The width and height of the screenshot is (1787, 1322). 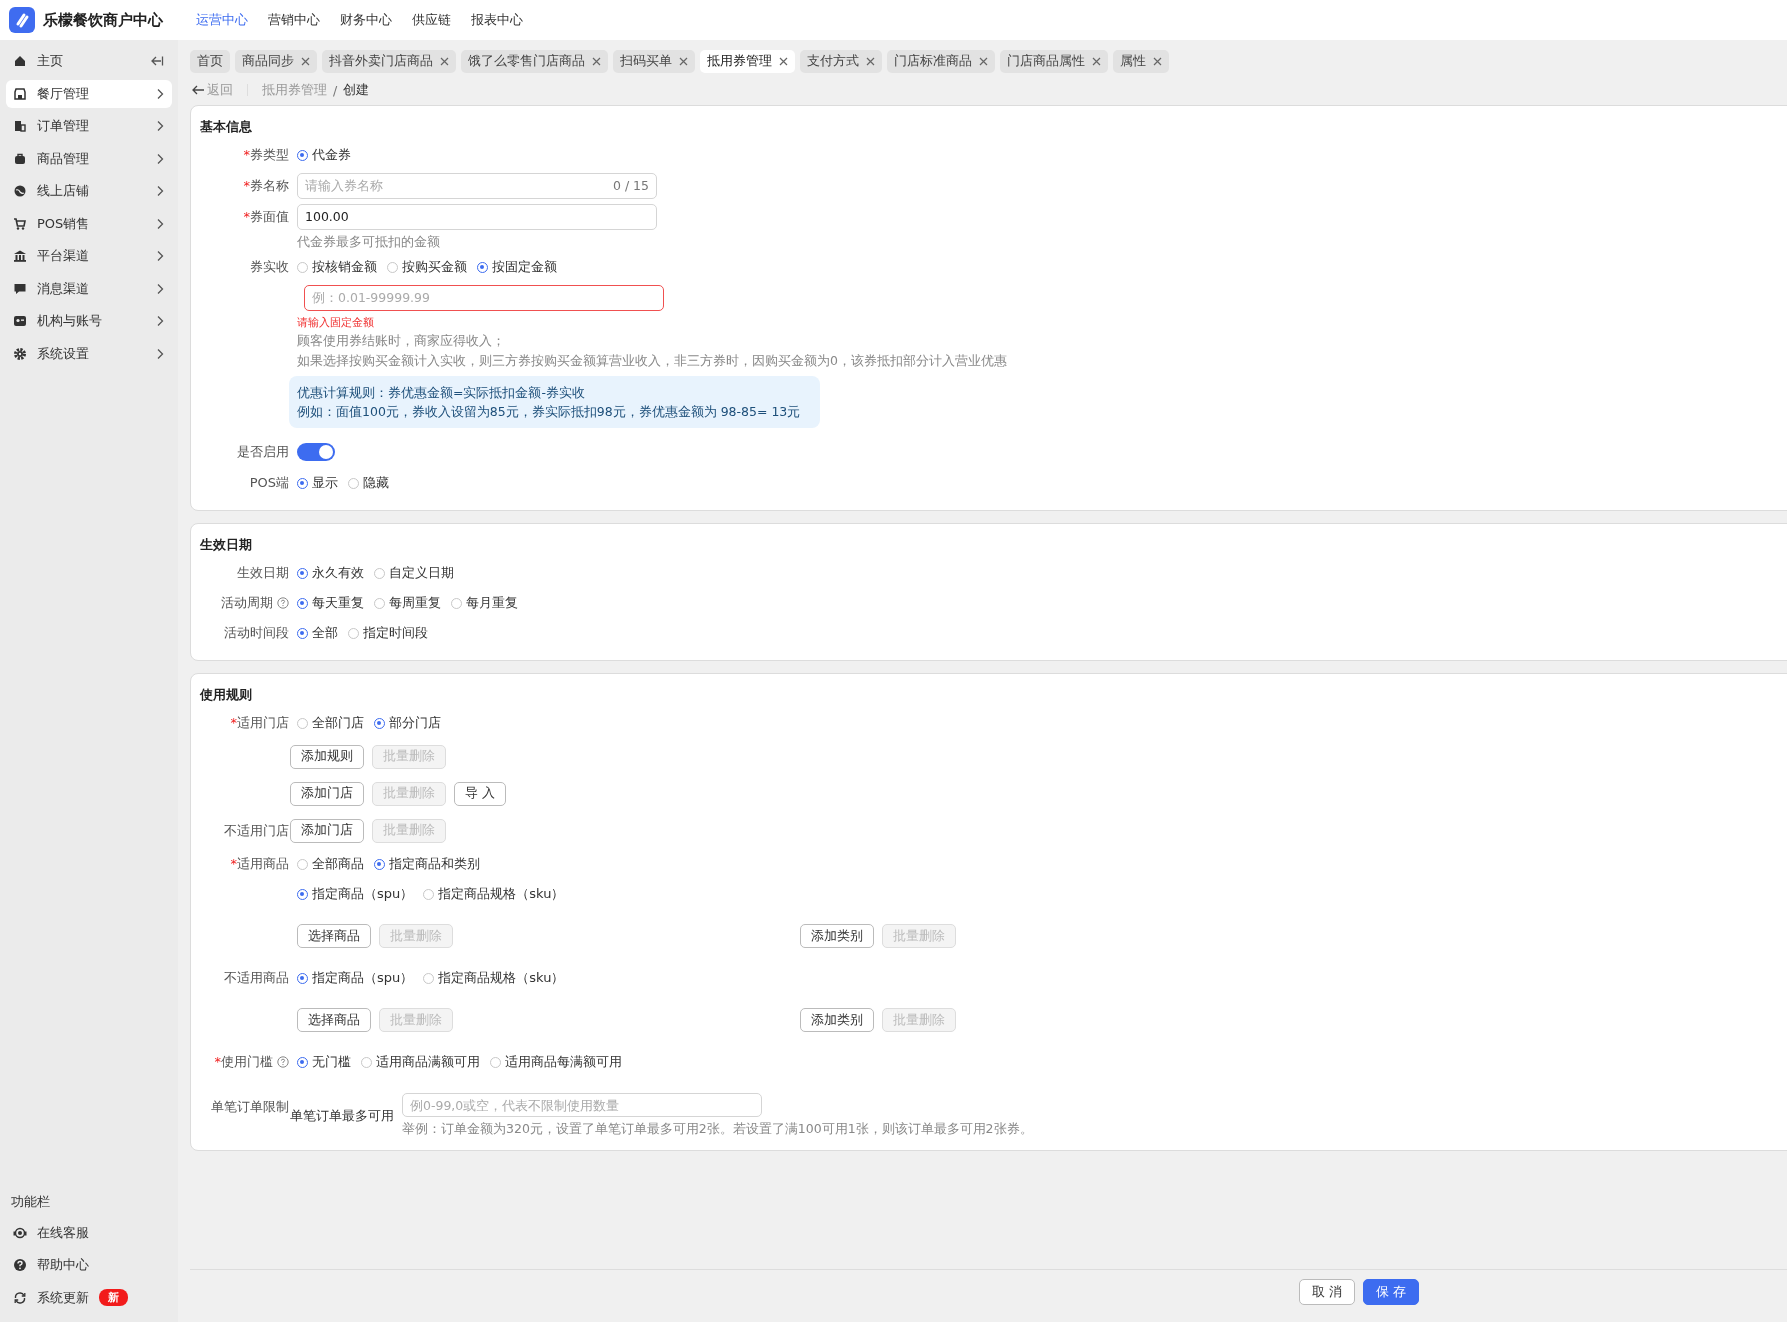 What do you see at coordinates (324, 155) in the screenshot?
I see `radio-option: 代金券` at bounding box center [324, 155].